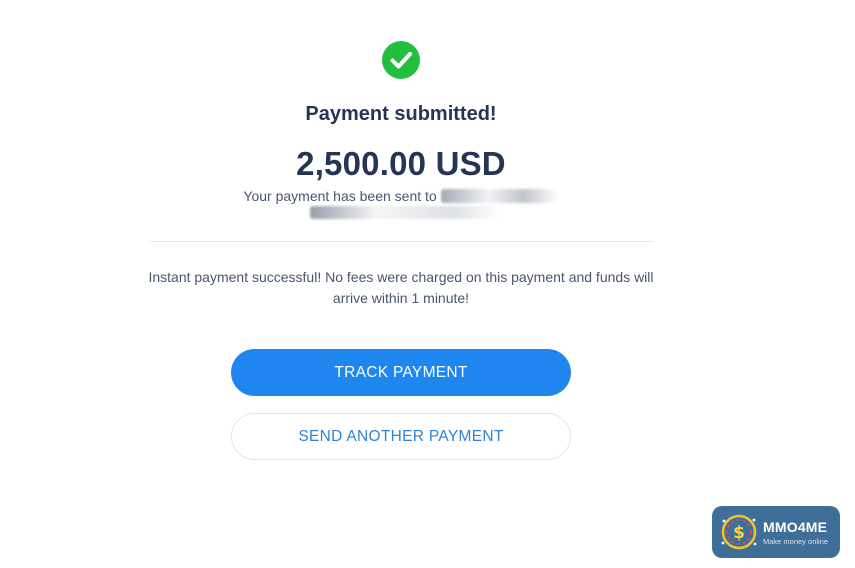 This screenshot has width=855, height=568. What do you see at coordinates (401, 163) in the screenshot?
I see `payment-amount: 2,500.00 USD` at bounding box center [401, 163].